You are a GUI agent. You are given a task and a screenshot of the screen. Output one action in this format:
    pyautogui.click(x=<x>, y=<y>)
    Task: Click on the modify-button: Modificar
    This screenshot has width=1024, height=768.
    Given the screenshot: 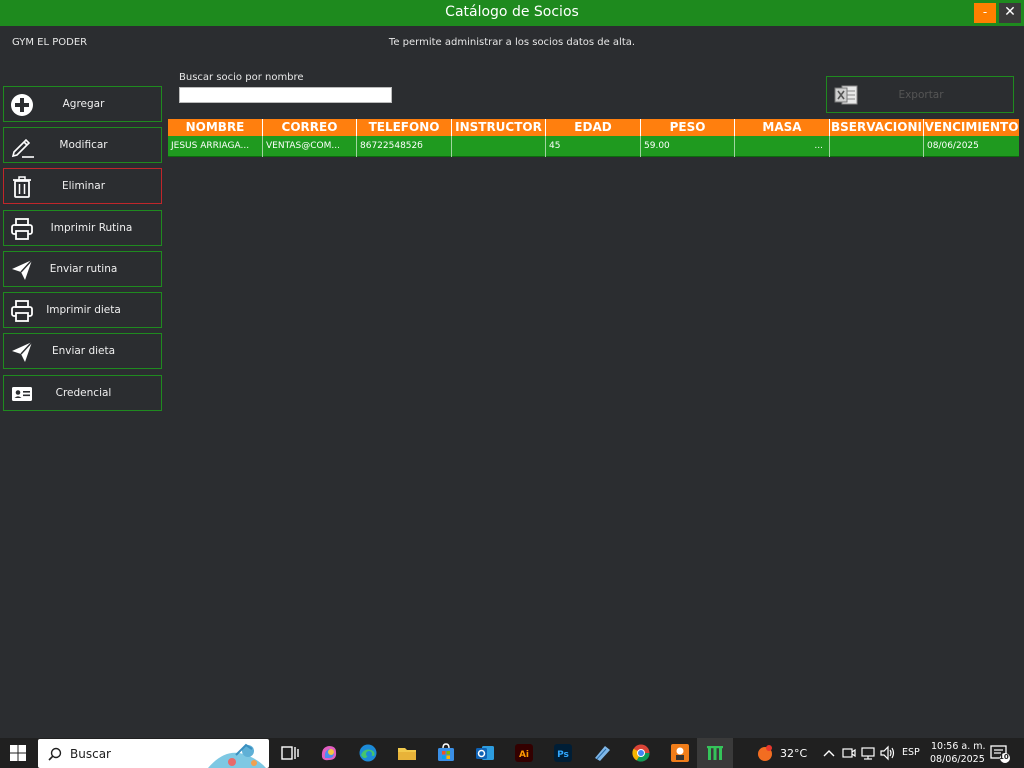 What is the action you would take?
    pyautogui.click(x=82, y=145)
    